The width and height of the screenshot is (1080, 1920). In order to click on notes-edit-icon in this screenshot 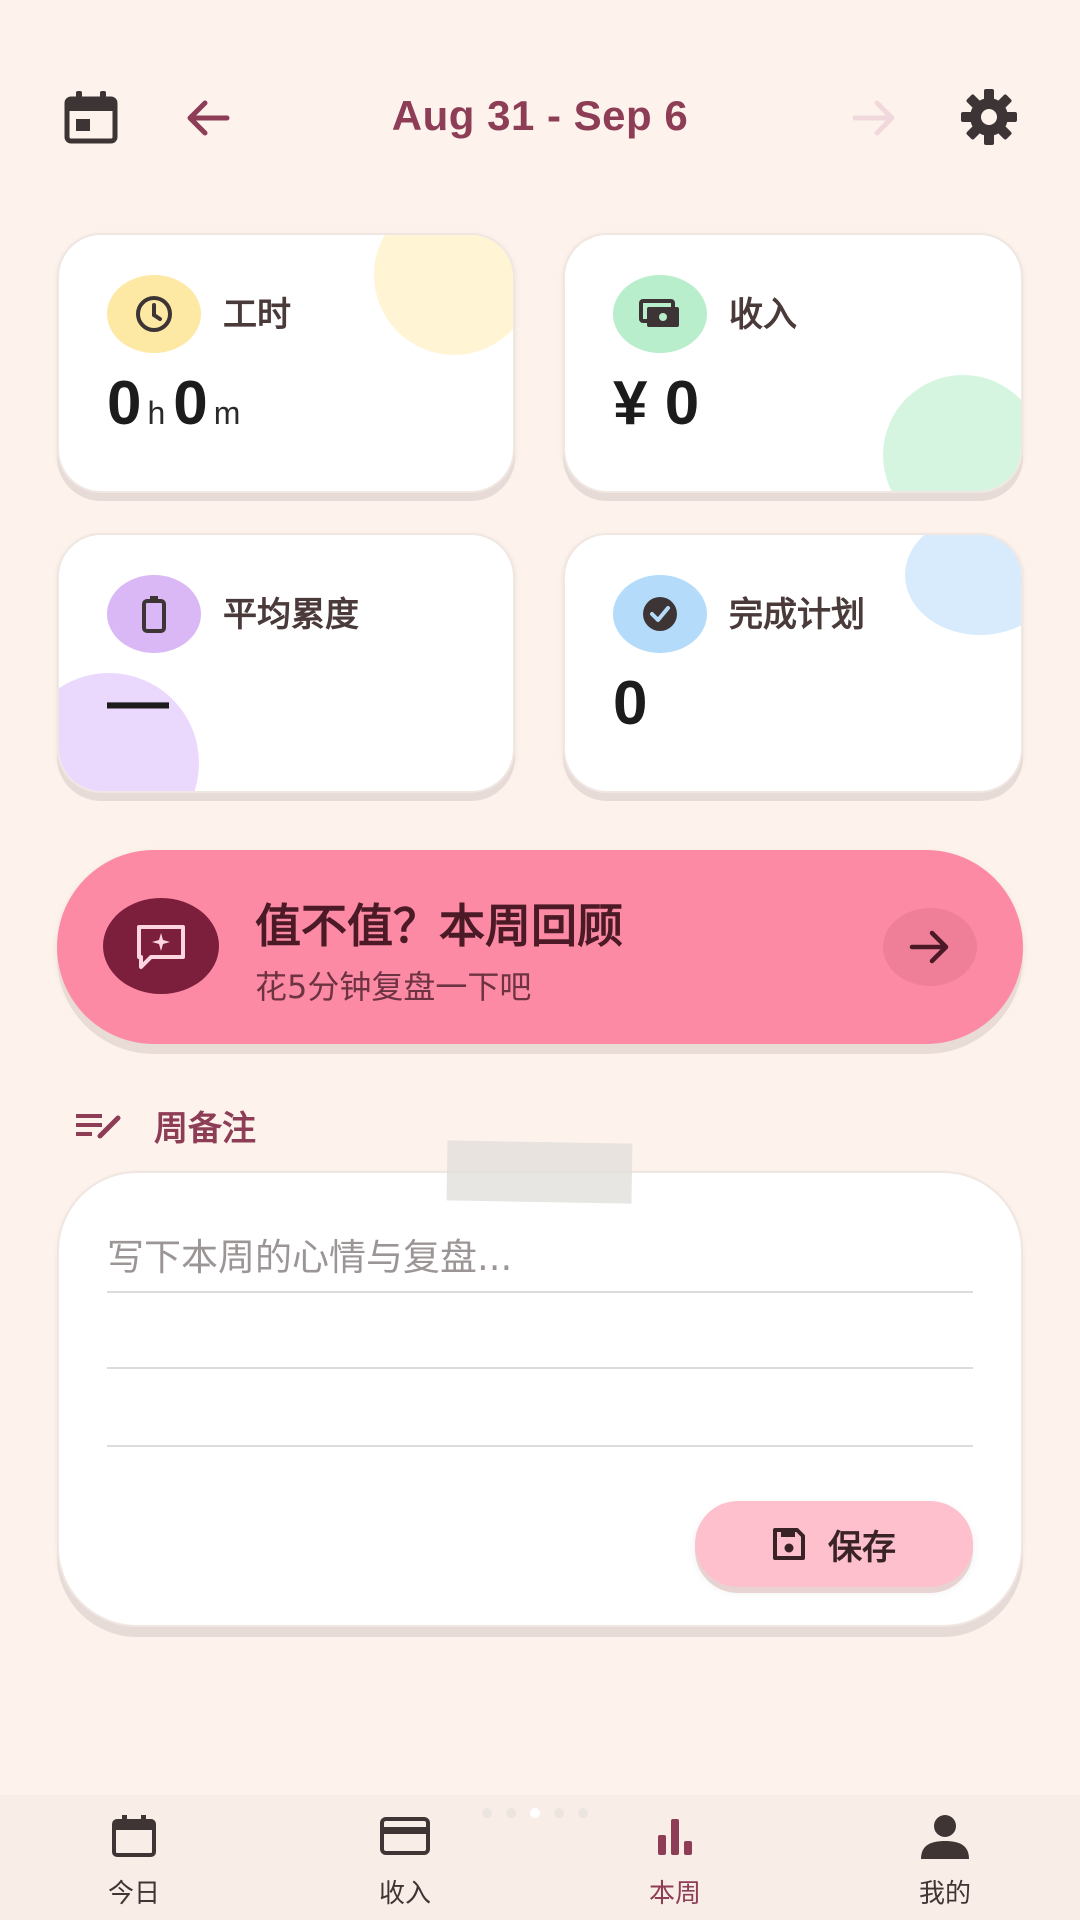, I will do `click(98, 1126)`.